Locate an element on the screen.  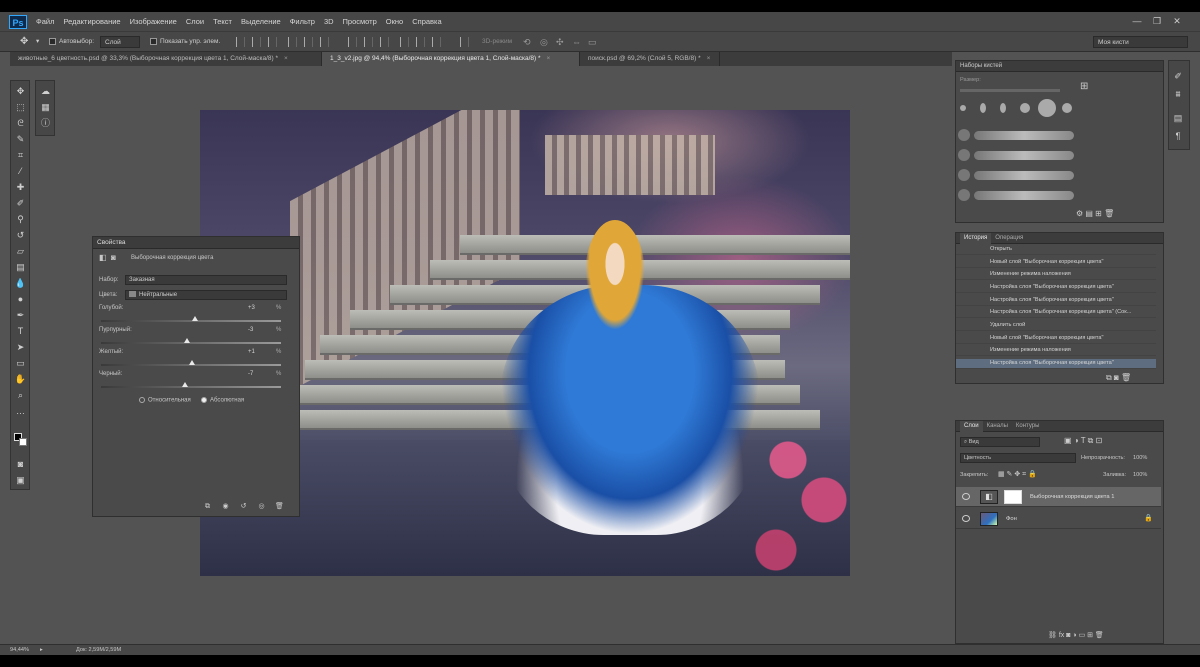
show-transform-toggle: Показать упр. элем. is located at coordinates (185, 42).